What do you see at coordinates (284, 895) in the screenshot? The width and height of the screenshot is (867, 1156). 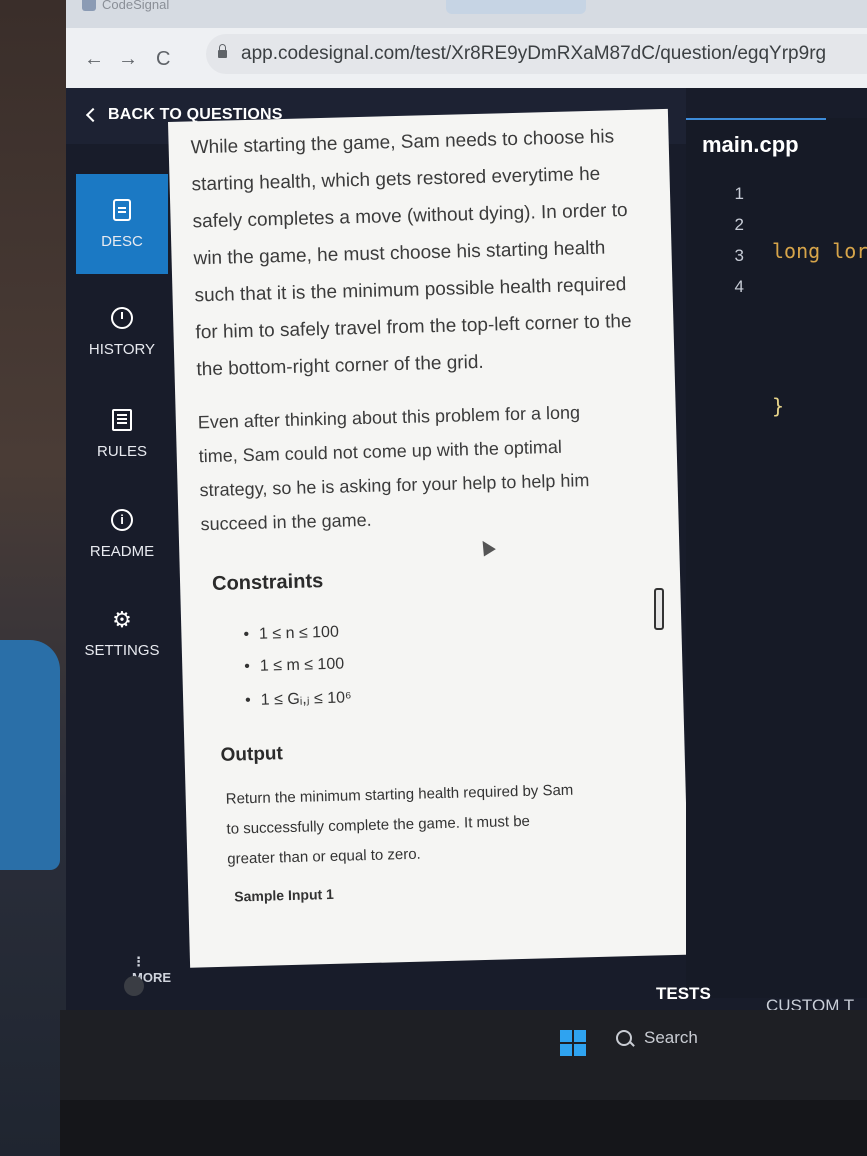 I see `sample-input-label: Sample Input 1` at bounding box center [284, 895].